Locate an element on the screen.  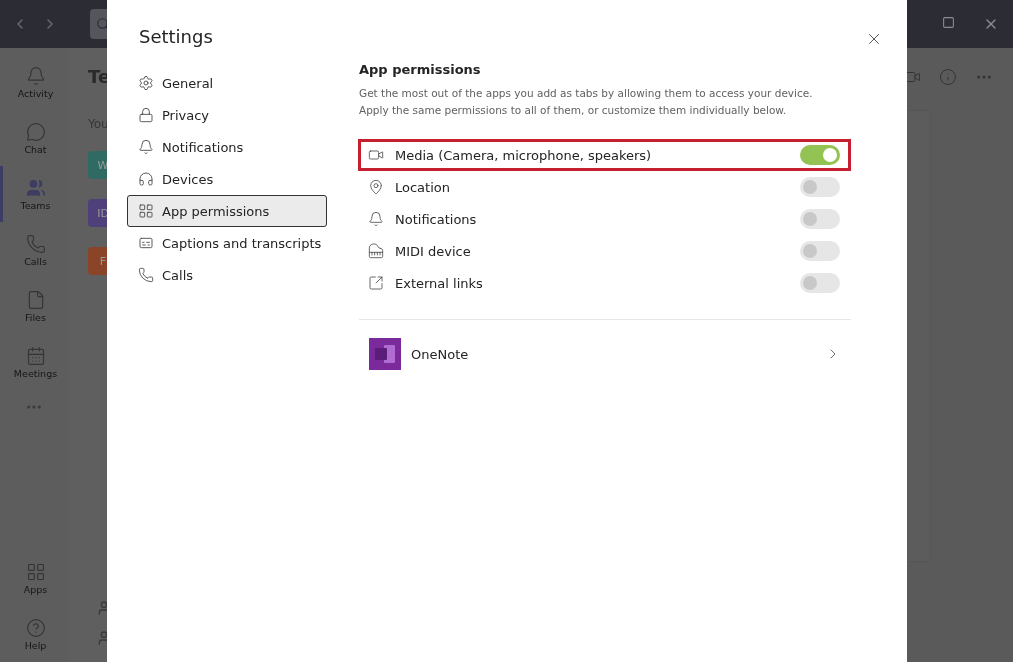
info-icon is located at coordinates (948, 77).